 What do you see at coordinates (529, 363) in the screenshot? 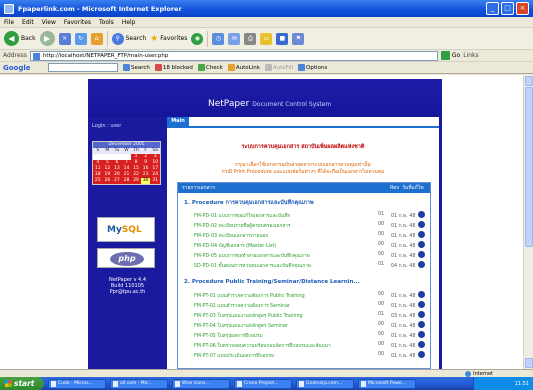
I see `scroll-down-icon` at bounding box center [529, 363].